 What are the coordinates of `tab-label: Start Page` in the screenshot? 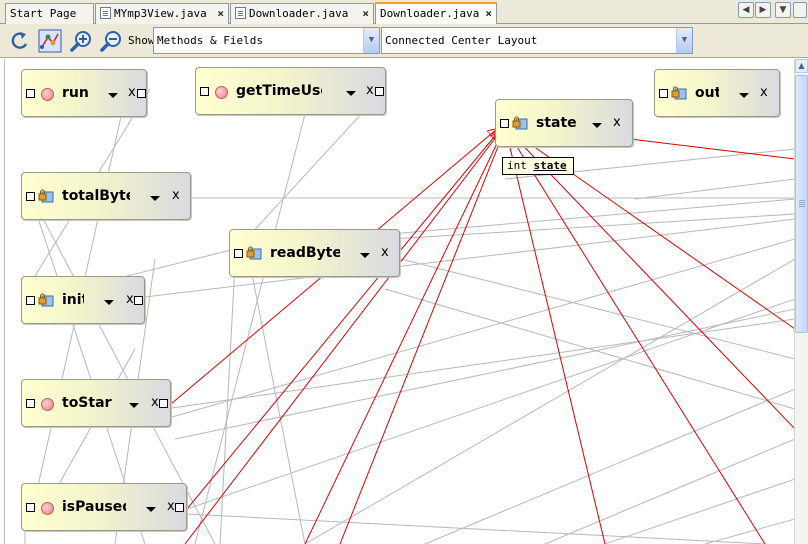 It's located at (43, 13).